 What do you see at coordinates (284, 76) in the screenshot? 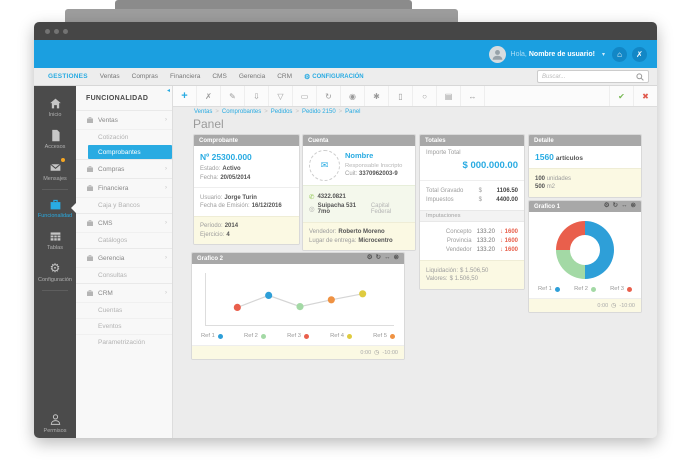
I see `menu-item-crm: CRM` at bounding box center [284, 76].